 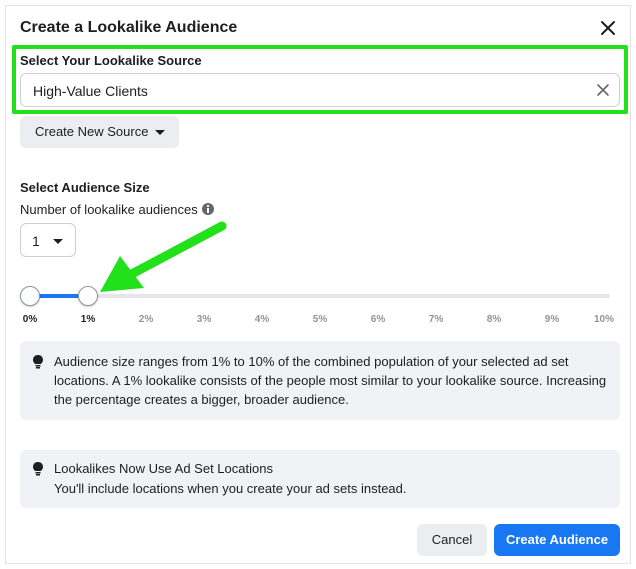 What do you see at coordinates (604, 319) in the screenshot?
I see `slider-tick-label: 10%` at bounding box center [604, 319].